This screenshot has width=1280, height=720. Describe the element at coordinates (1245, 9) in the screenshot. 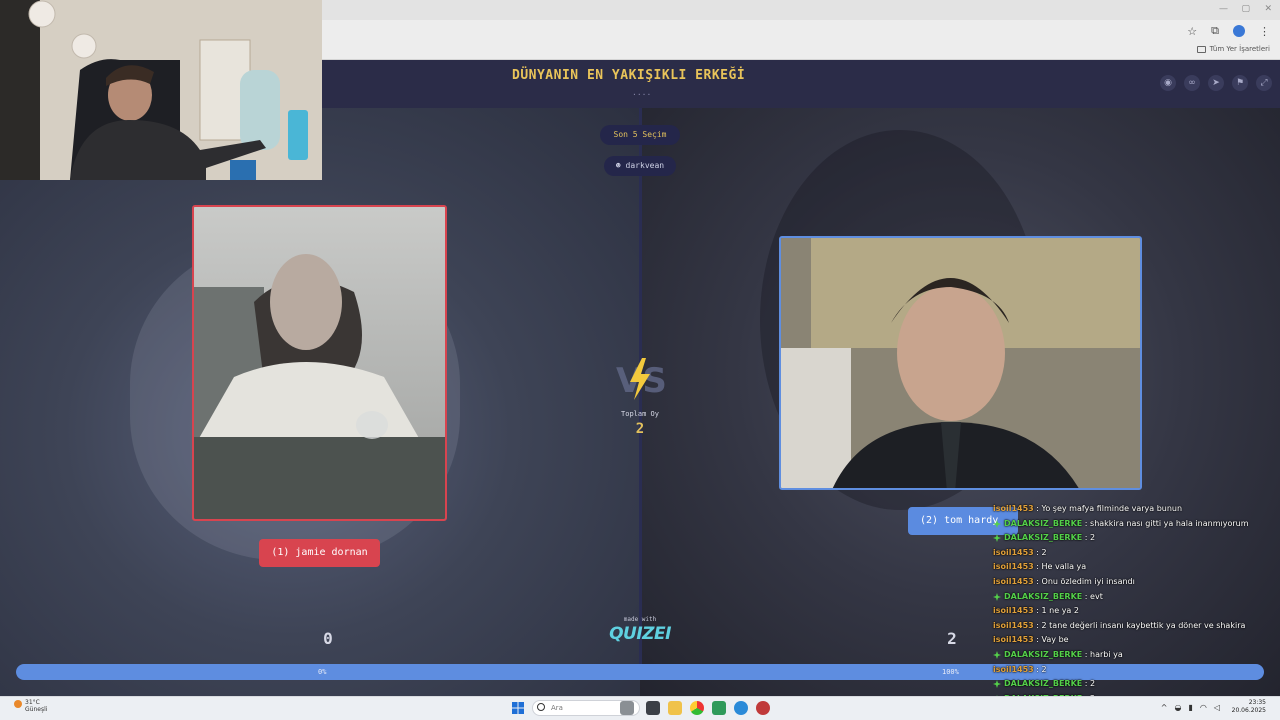

I see `maximize-icon: ▢` at that location.